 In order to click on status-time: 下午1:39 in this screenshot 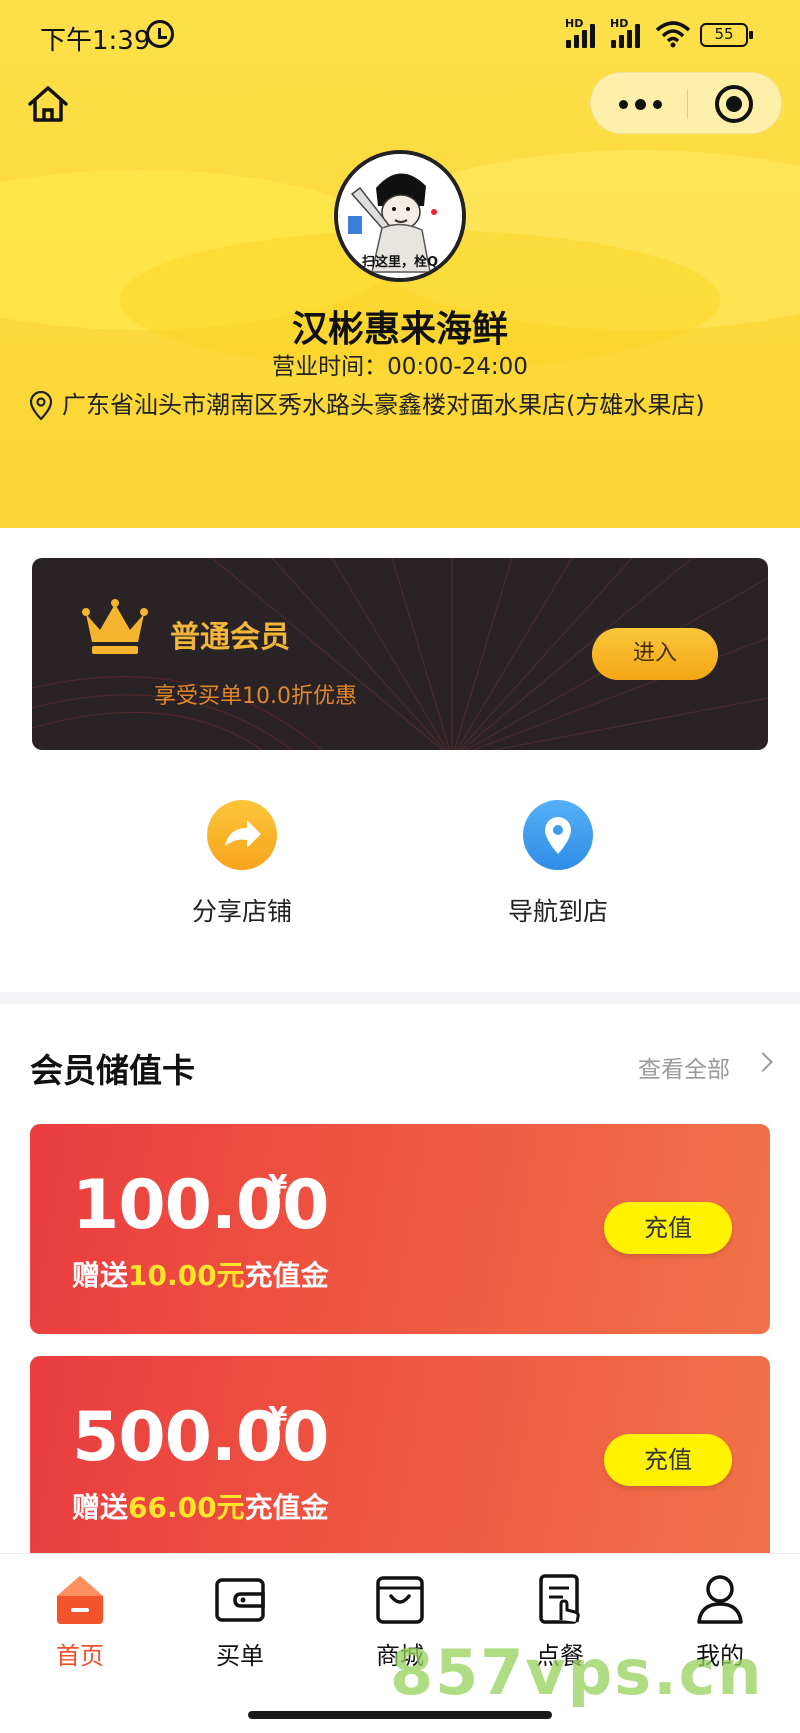, I will do `click(95, 41)`.